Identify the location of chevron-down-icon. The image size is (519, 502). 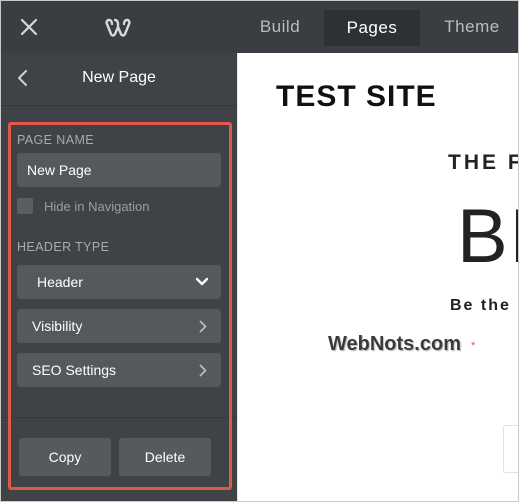
(202, 281).